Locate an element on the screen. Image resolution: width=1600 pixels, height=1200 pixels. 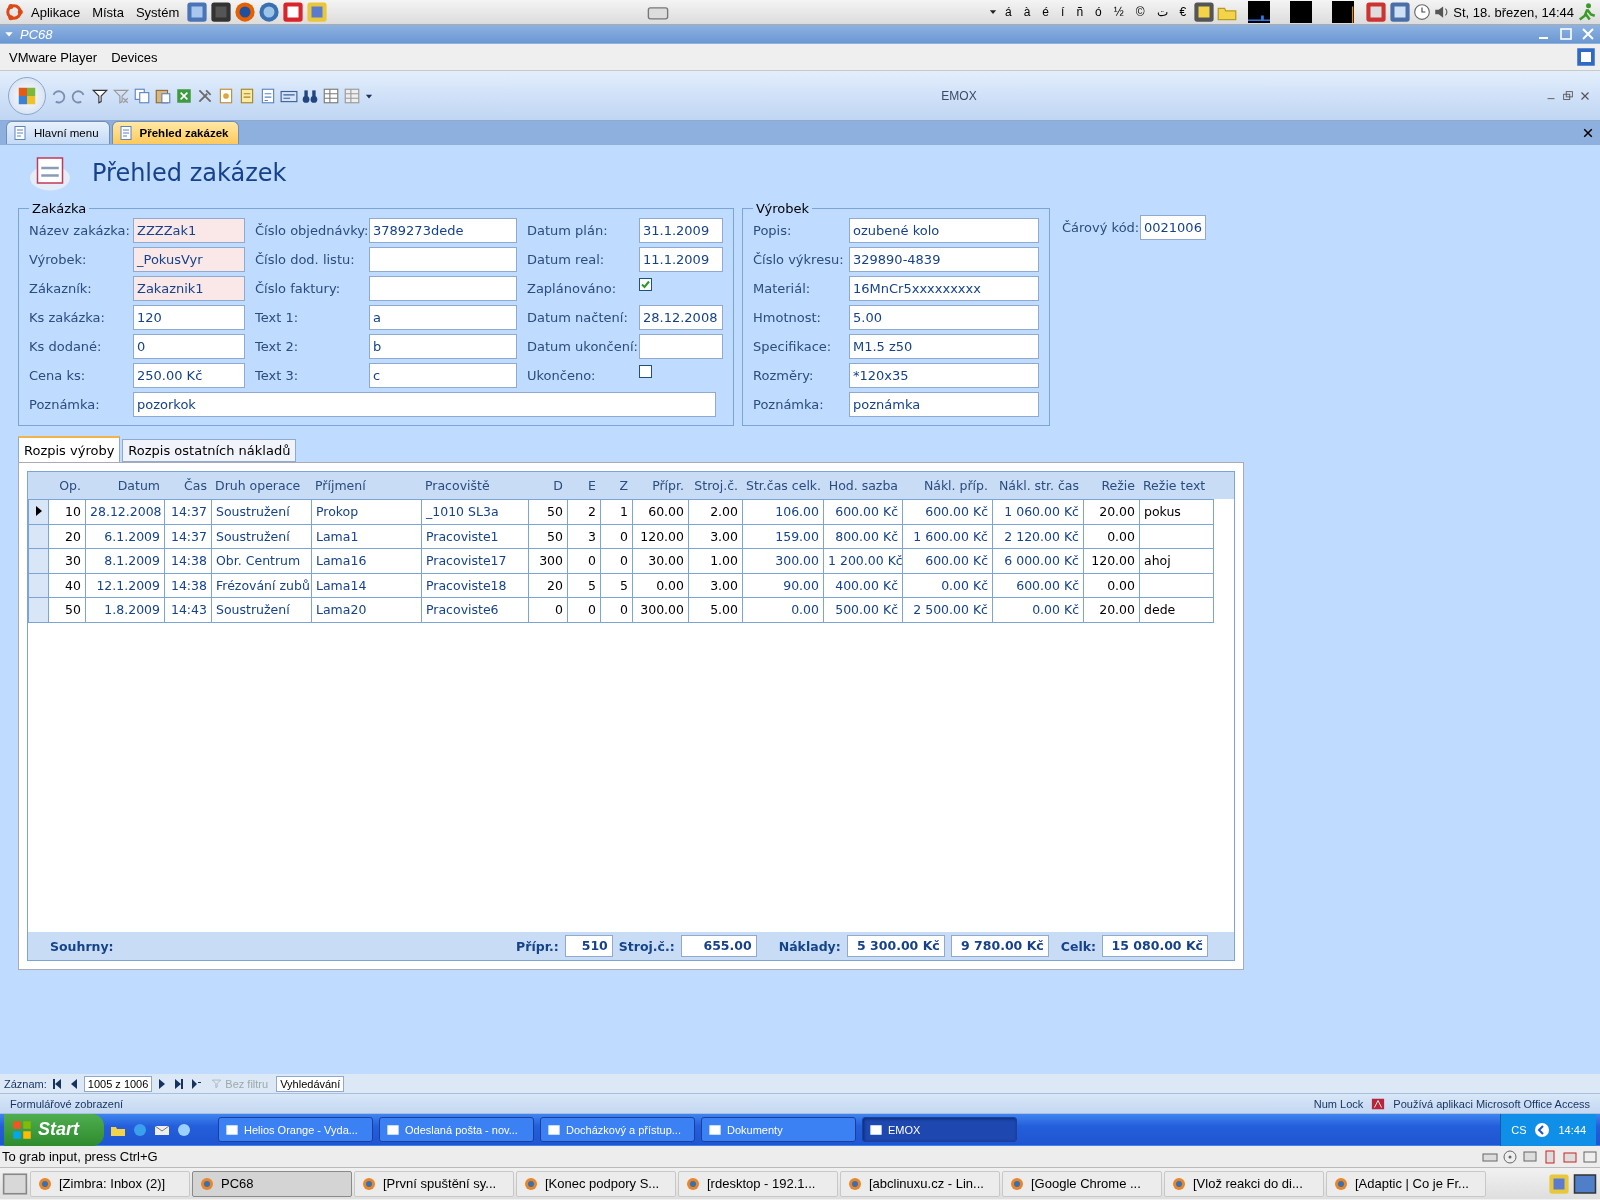
character-key: ت is located at coordinates (1162, 12).